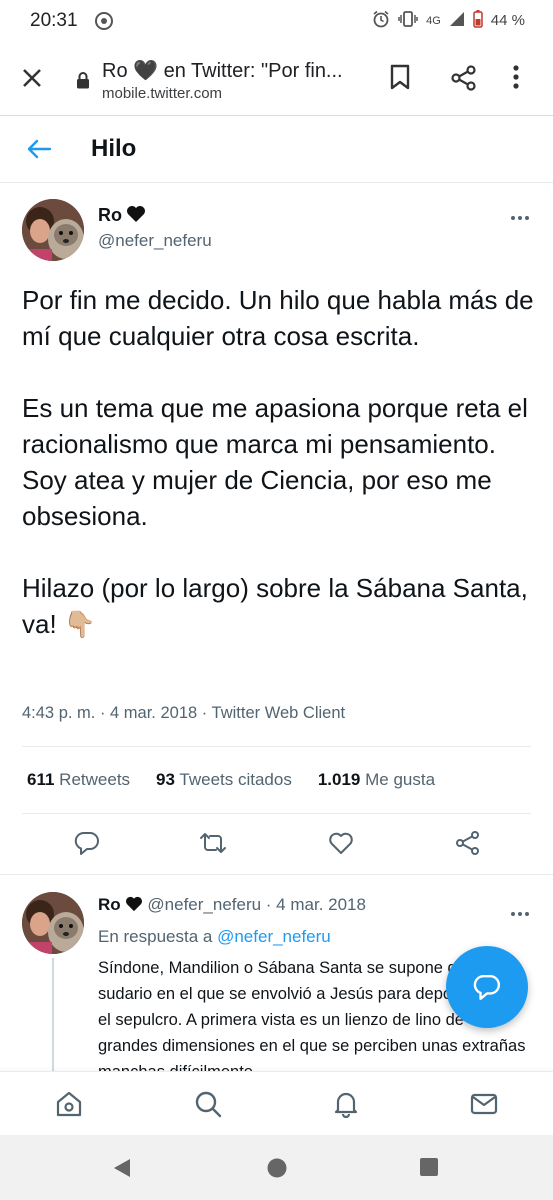  I want to click on lock-icon, so click(83, 83).